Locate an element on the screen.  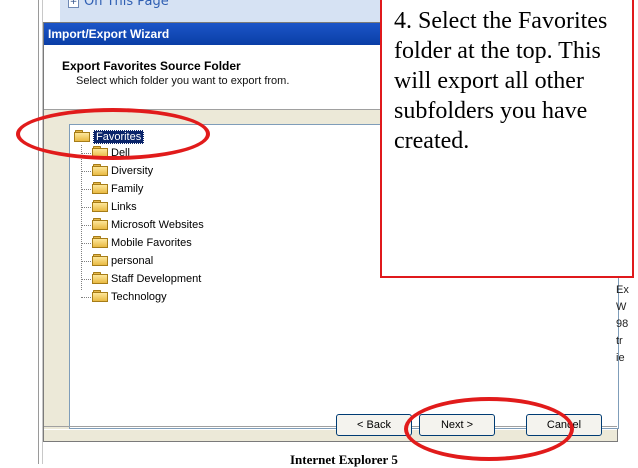
on-this-page-link: On This Page is located at coordinates (126, 4).